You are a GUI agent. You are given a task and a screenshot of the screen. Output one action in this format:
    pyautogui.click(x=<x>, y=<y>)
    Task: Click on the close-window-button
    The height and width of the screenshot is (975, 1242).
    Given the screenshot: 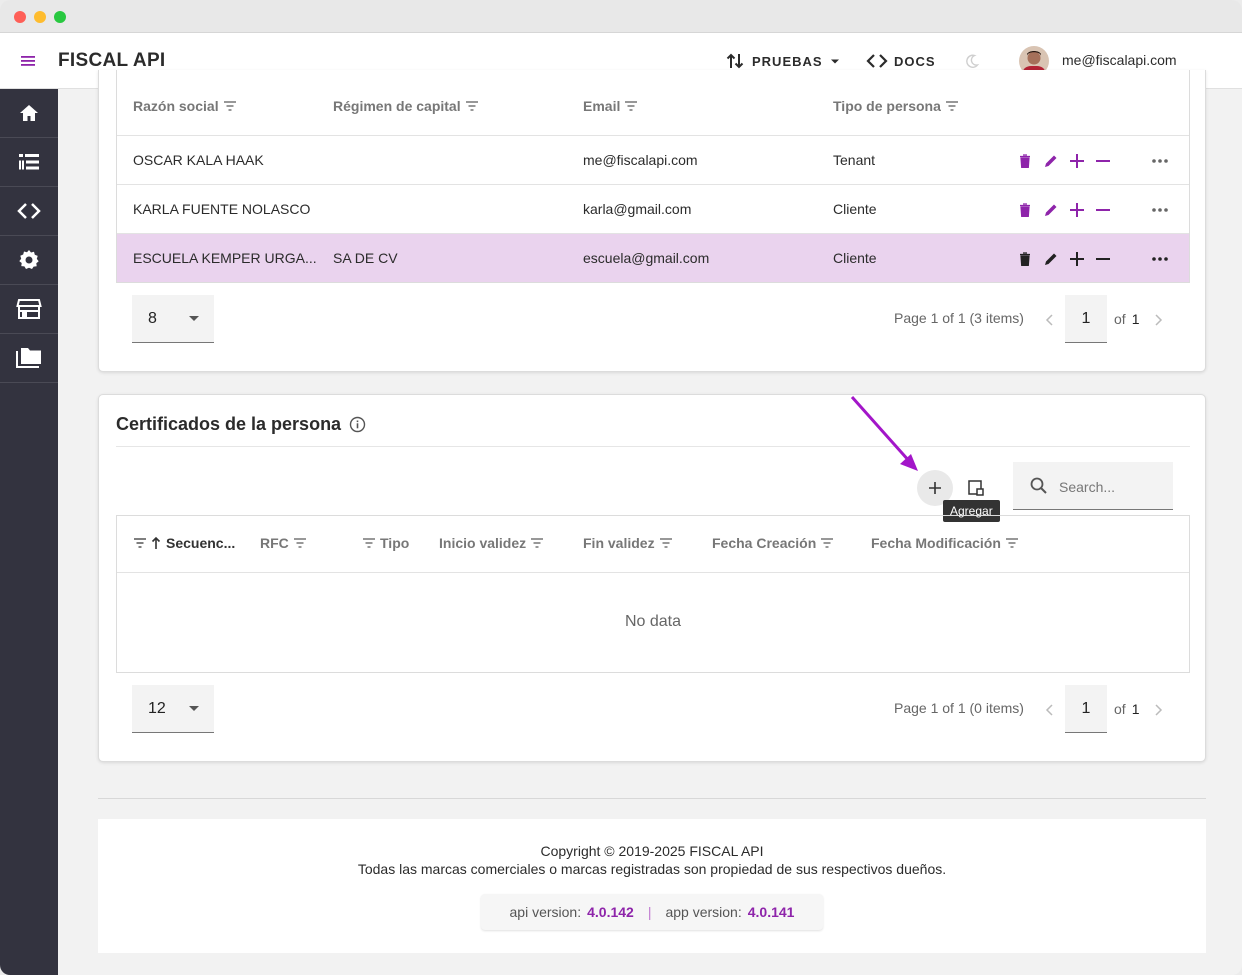 What is the action you would take?
    pyautogui.click(x=20, y=17)
    